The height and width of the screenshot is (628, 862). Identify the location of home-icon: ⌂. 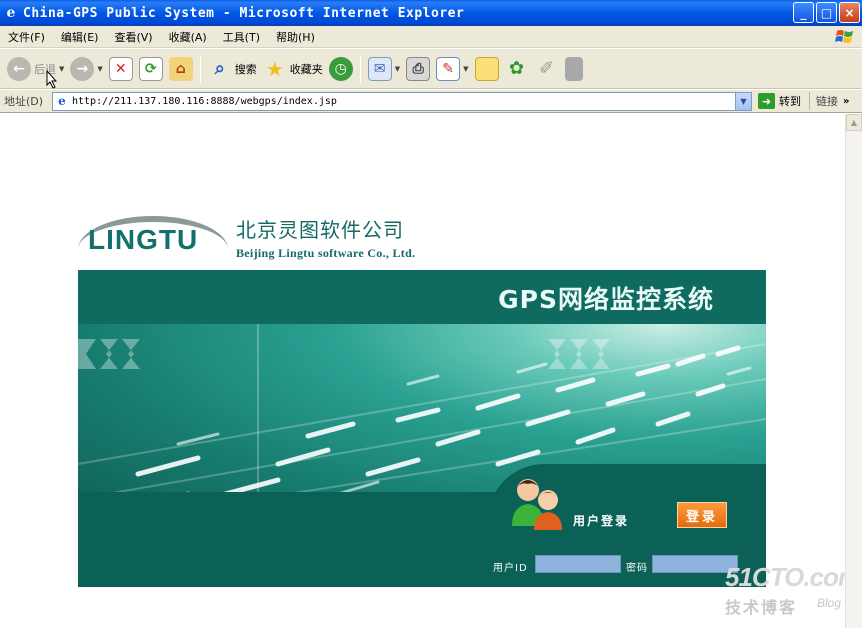
(180, 68).